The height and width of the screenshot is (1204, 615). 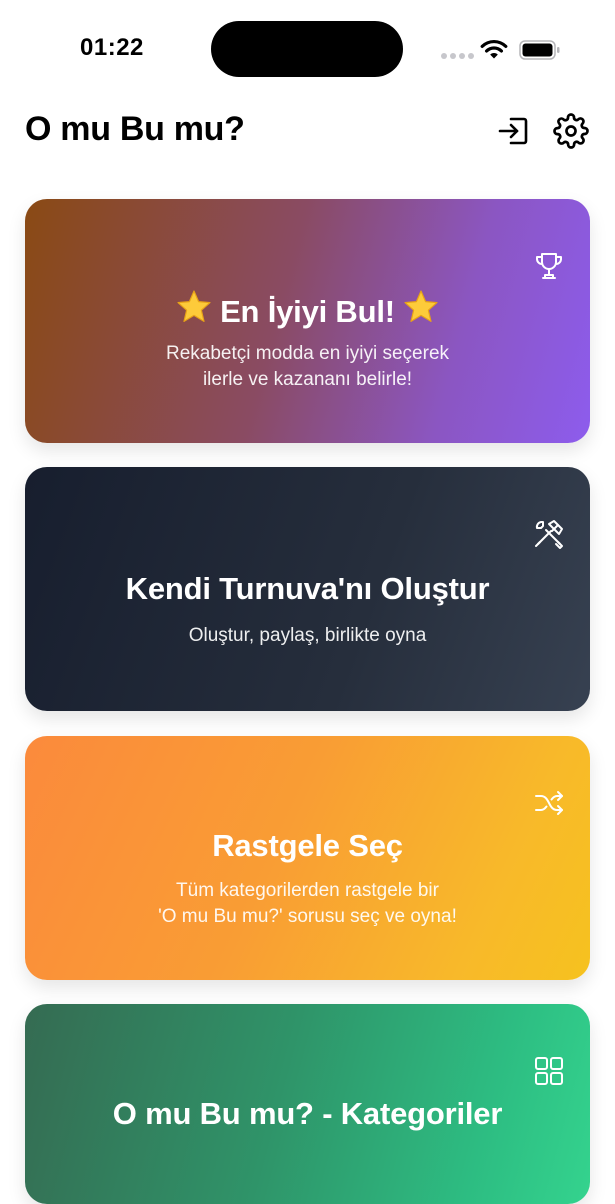 I want to click on login-button, so click(x=514, y=131).